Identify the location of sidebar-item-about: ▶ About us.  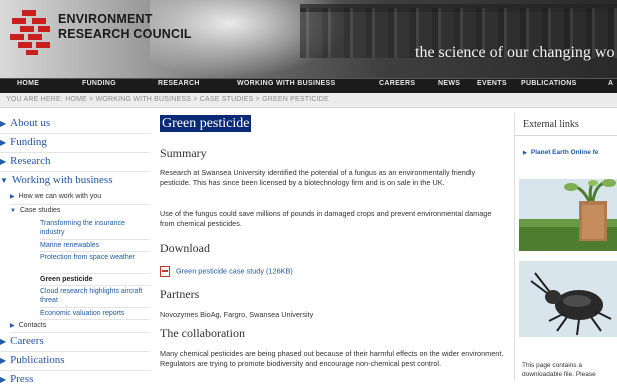
(75, 125).